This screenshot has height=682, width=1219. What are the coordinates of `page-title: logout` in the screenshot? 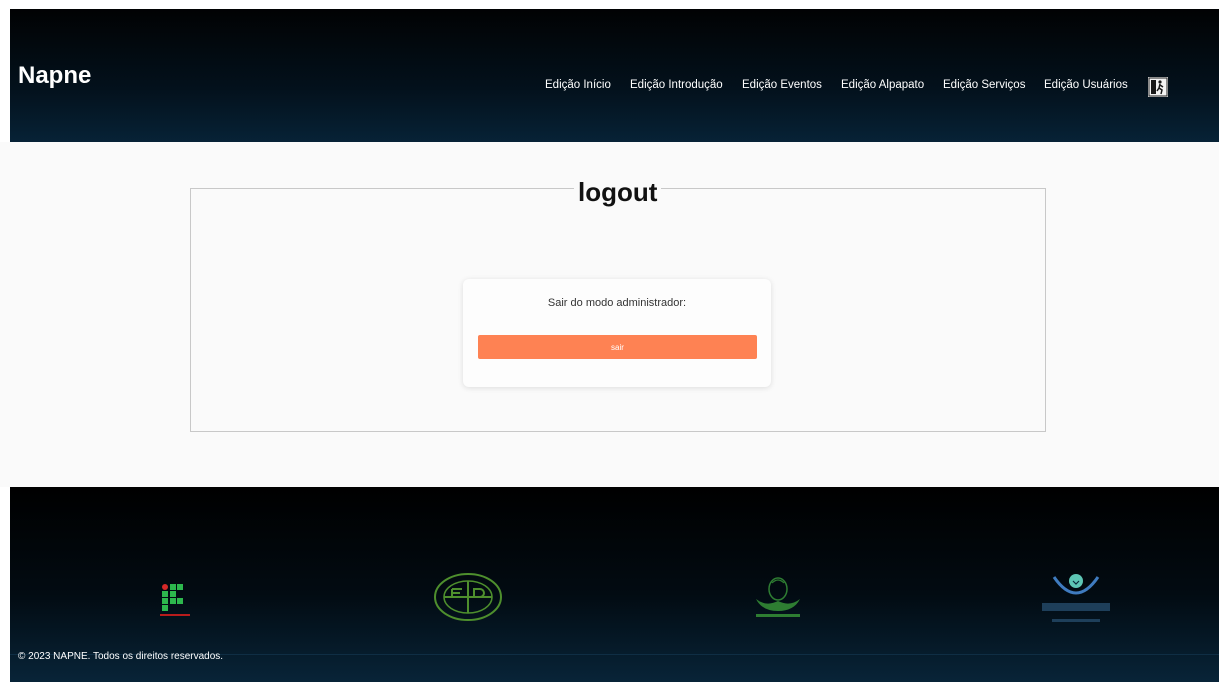 It's located at (618, 192).